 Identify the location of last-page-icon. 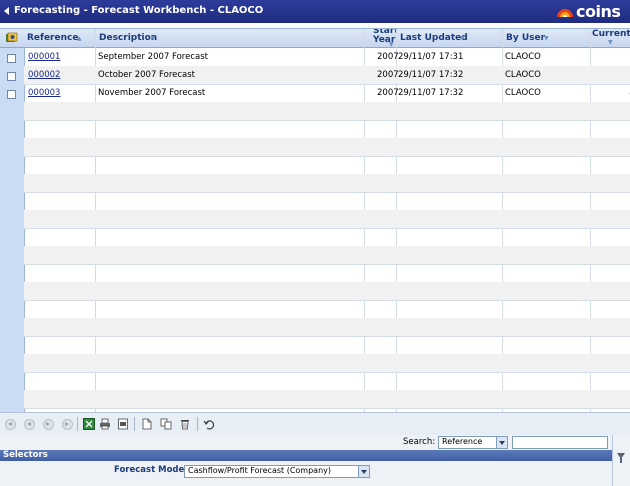
(67, 424).